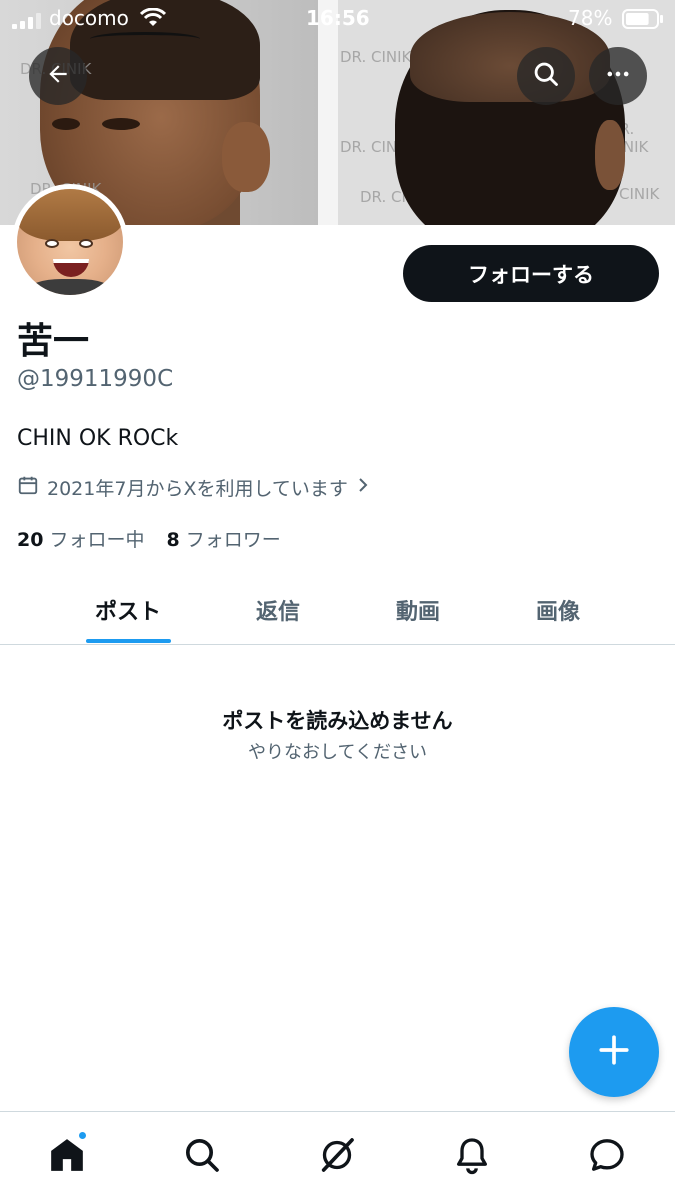 This screenshot has height=1200, width=675. I want to click on tab-videos: 動画, so click(418, 610).